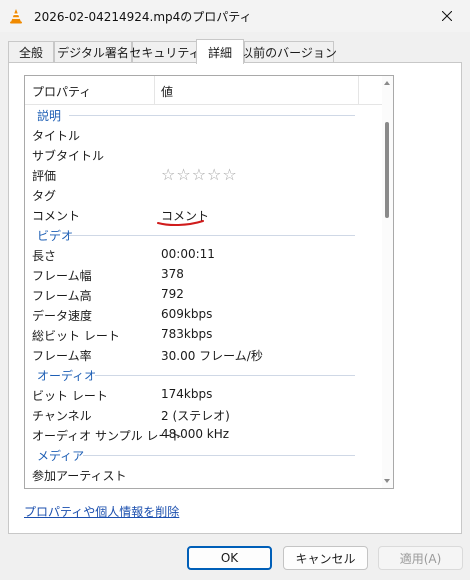  I want to click on column-header: プロパティ 値, so click(204, 90).